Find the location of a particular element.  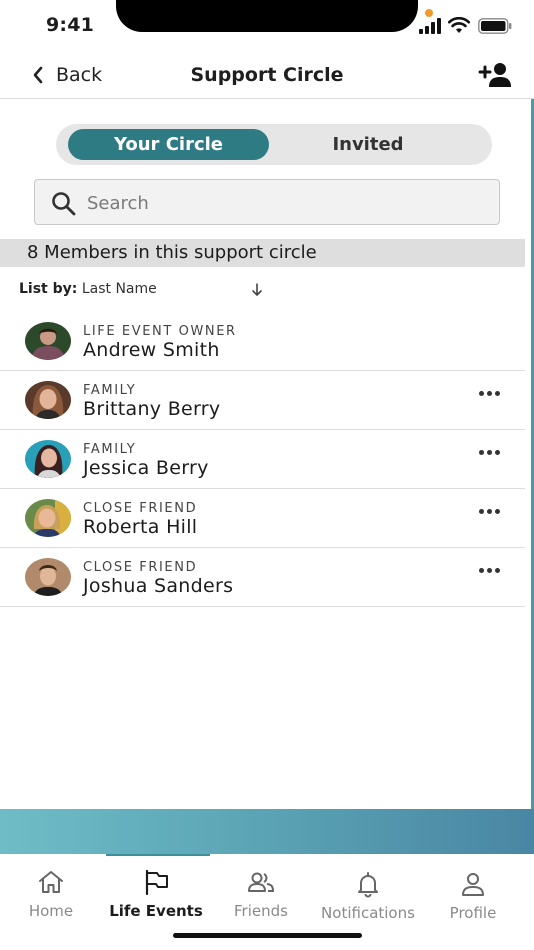

tab-life-events-label: Life Events is located at coordinates (156, 911).